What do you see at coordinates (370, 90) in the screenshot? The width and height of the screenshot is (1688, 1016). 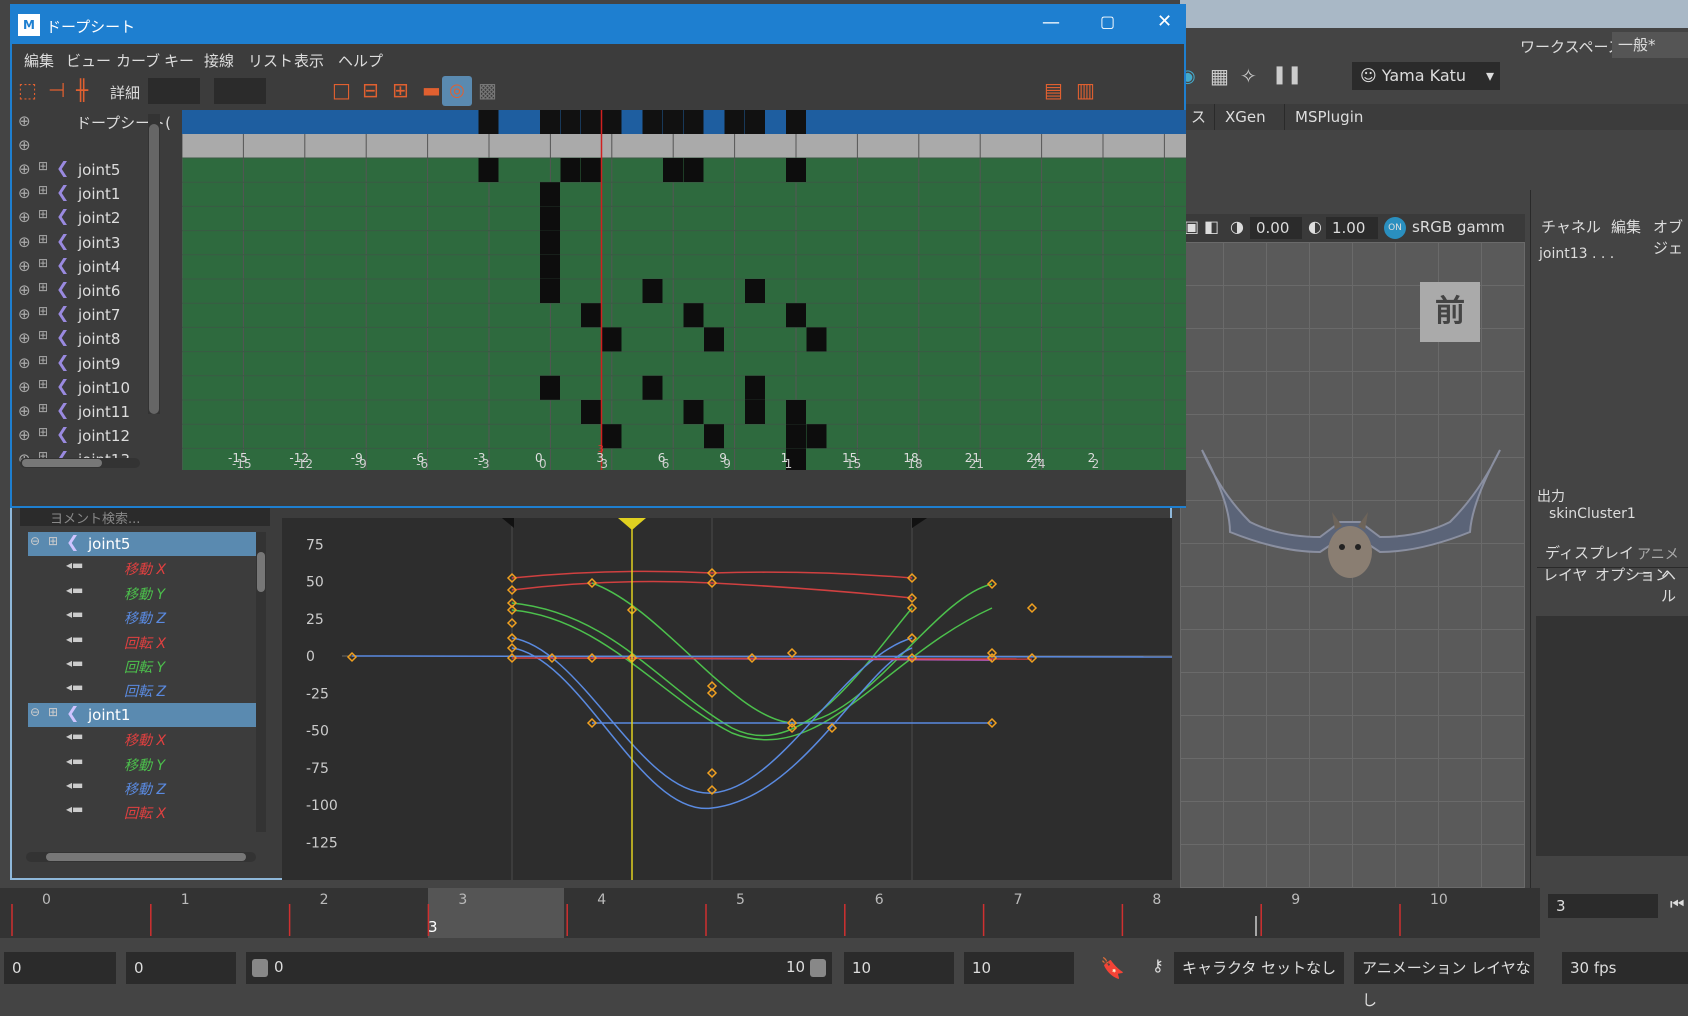 I see `frame-playback-icon: ⊟` at bounding box center [370, 90].